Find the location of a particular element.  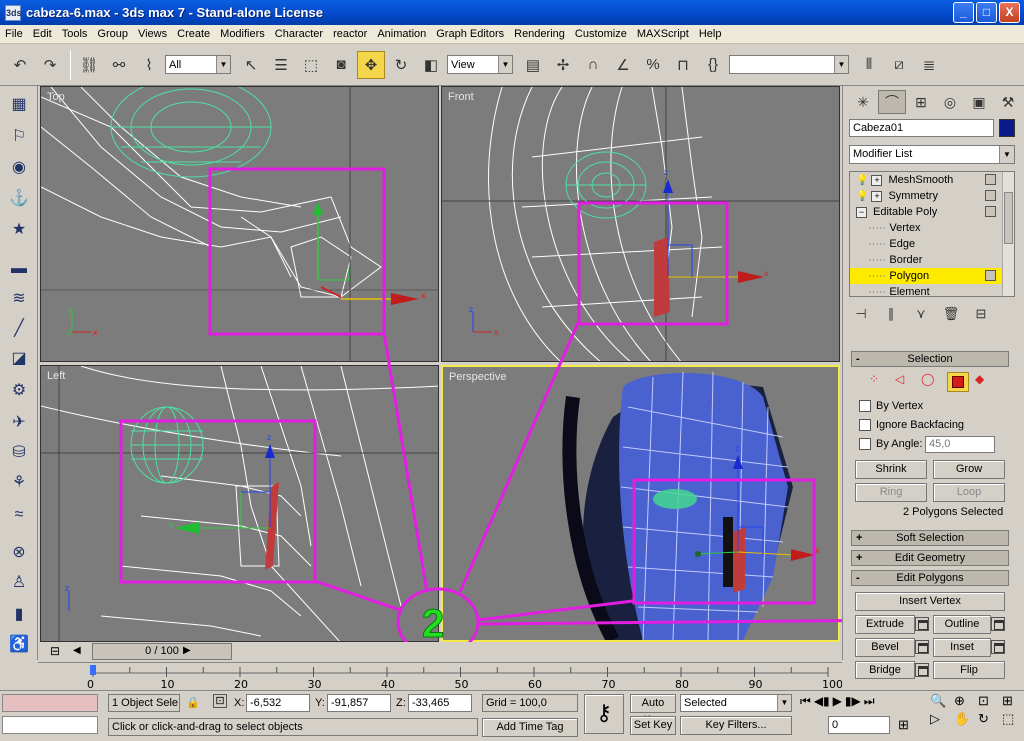

show-end-result-icon: ∥ is located at coordinates (891, 314).